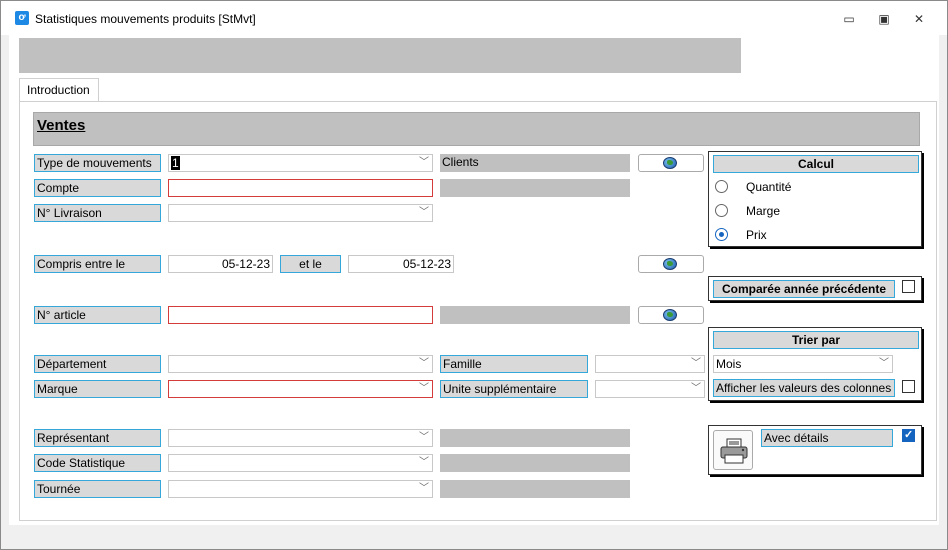  I want to click on clients-label-box: Clients, so click(535, 163).